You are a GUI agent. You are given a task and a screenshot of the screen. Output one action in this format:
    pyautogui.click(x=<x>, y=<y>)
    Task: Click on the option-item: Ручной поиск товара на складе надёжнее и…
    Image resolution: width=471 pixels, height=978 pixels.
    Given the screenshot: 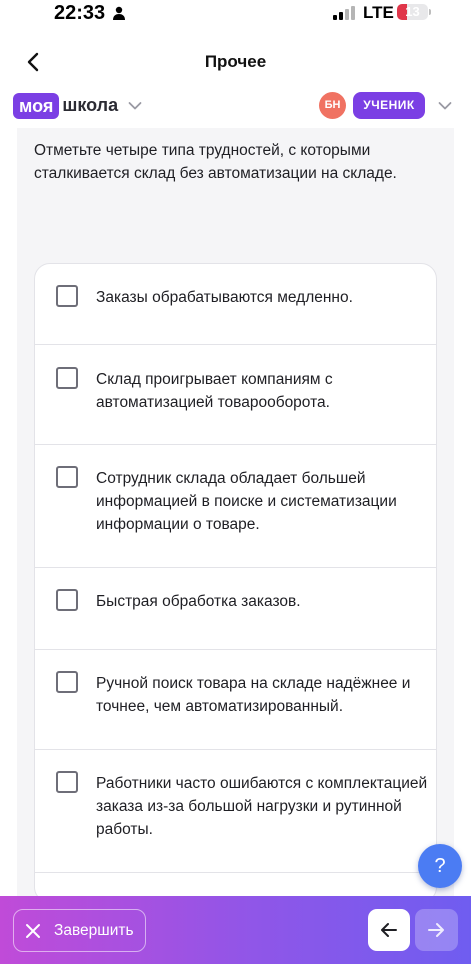 What is the action you would take?
    pyautogui.click(x=235, y=700)
    